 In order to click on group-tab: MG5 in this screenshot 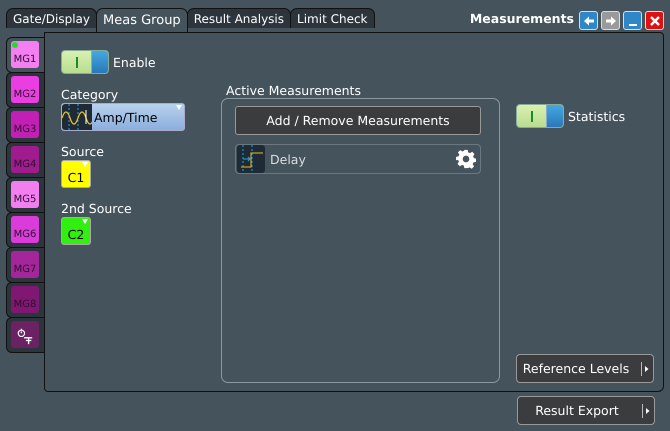, I will do `click(25, 194)`.